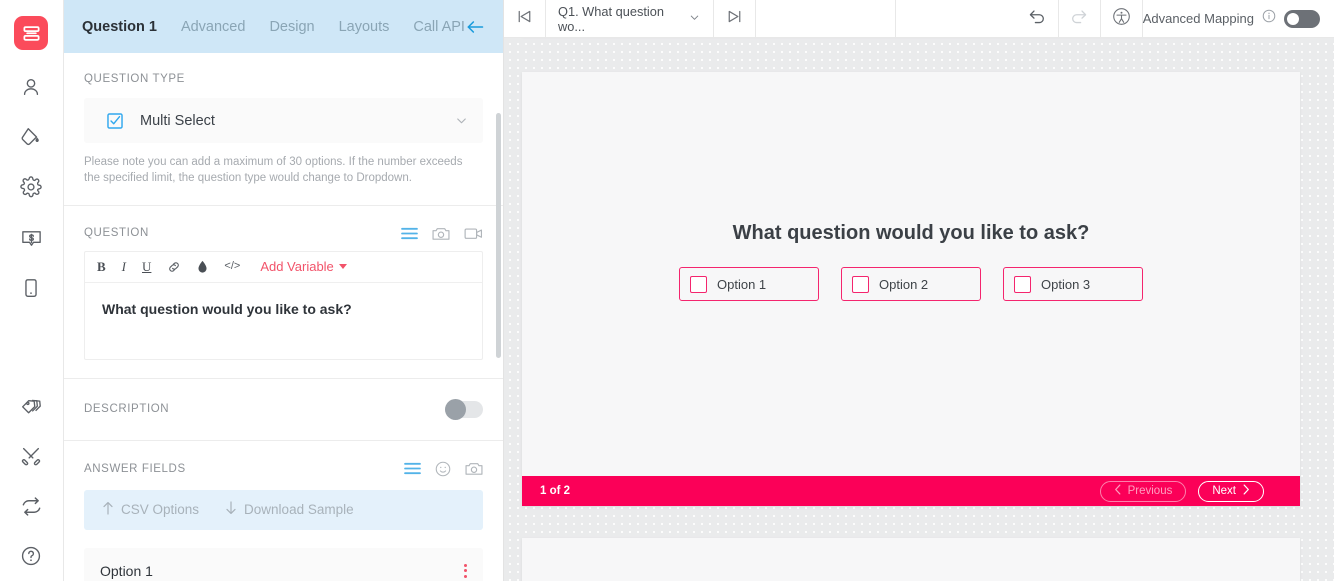 The image size is (1334, 581). Describe the element at coordinates (283, 564) in the screenshot. I see `answer-option-row: Option 1` at that location.